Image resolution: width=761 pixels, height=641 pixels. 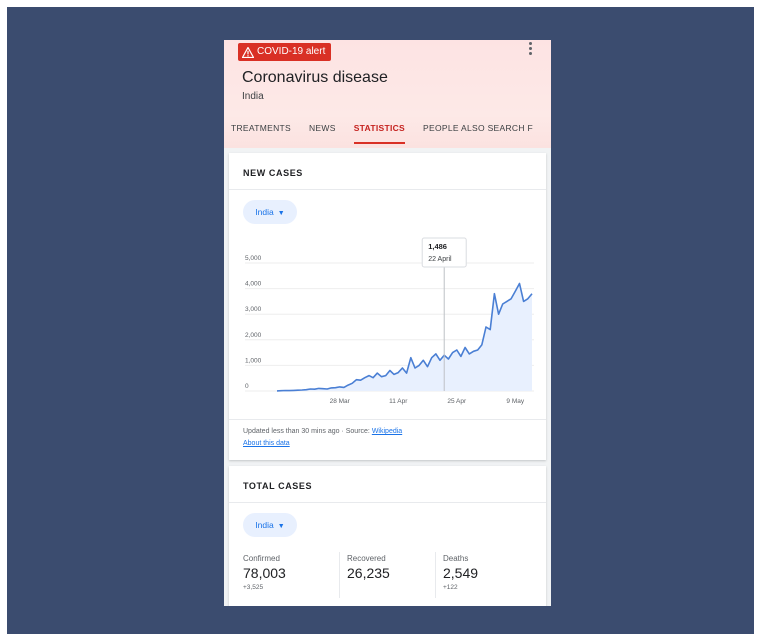 What do you see at coordinates (515, 401) in the screenshot?
I see `x-tick-label: 9 May` at bounding box center [515, 401].